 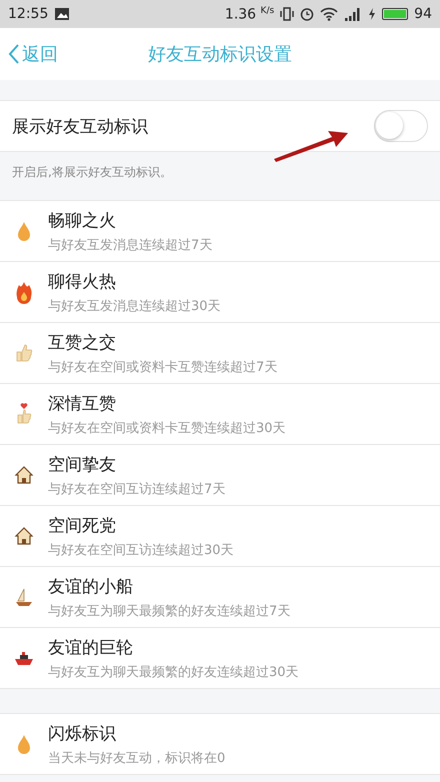 I want to click on item-title: 空间挚友, so click(x=82, y=465).